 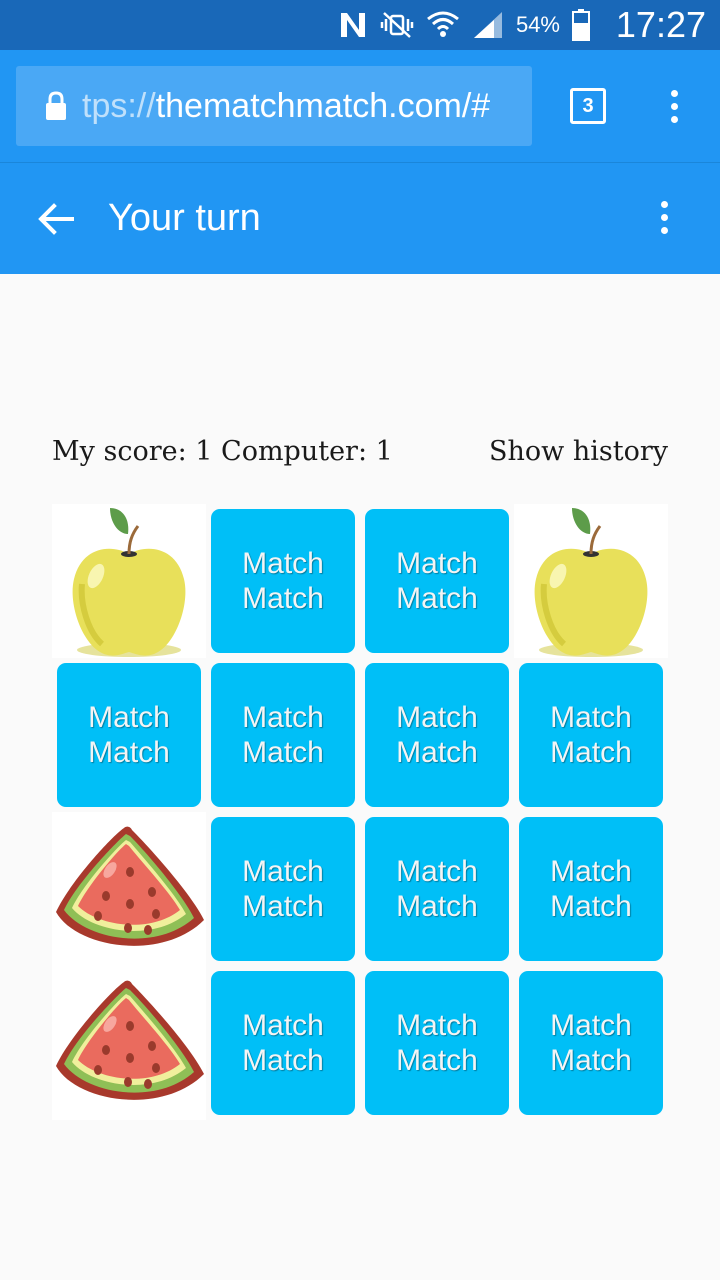 I want to click on url-scheme: tps://, so click(x=119, y=105).